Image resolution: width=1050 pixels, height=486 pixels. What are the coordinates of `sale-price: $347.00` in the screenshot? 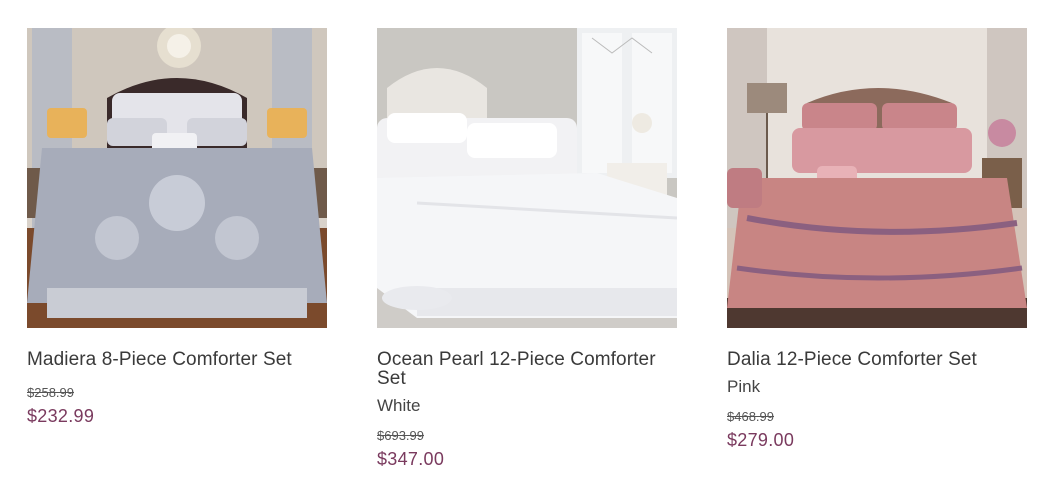 It's located at (411, 459).